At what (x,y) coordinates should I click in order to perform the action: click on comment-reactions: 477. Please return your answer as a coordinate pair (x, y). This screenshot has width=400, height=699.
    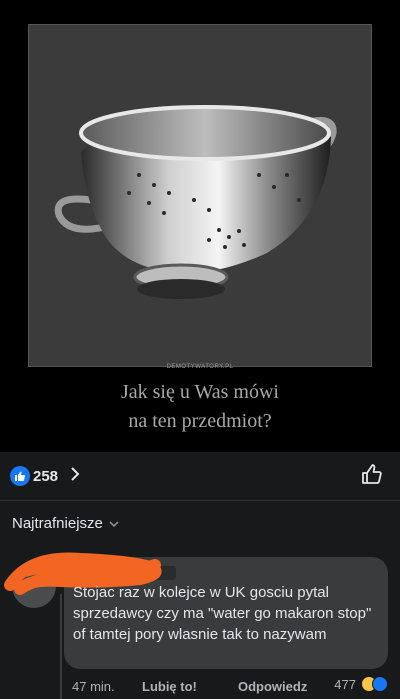
    Looking at the image, I should click on (361, 684).